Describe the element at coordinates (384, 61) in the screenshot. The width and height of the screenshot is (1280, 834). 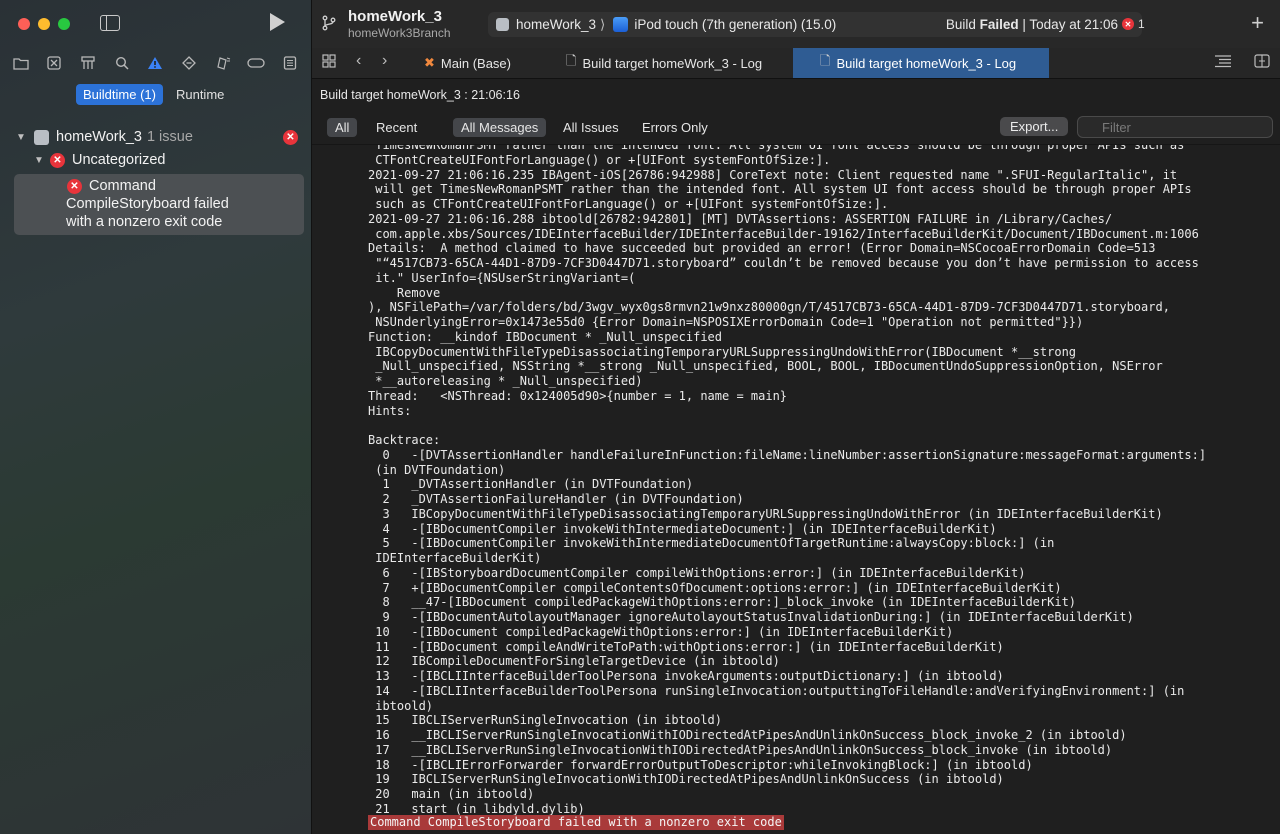
I see `forward-icon: ›` at that location.